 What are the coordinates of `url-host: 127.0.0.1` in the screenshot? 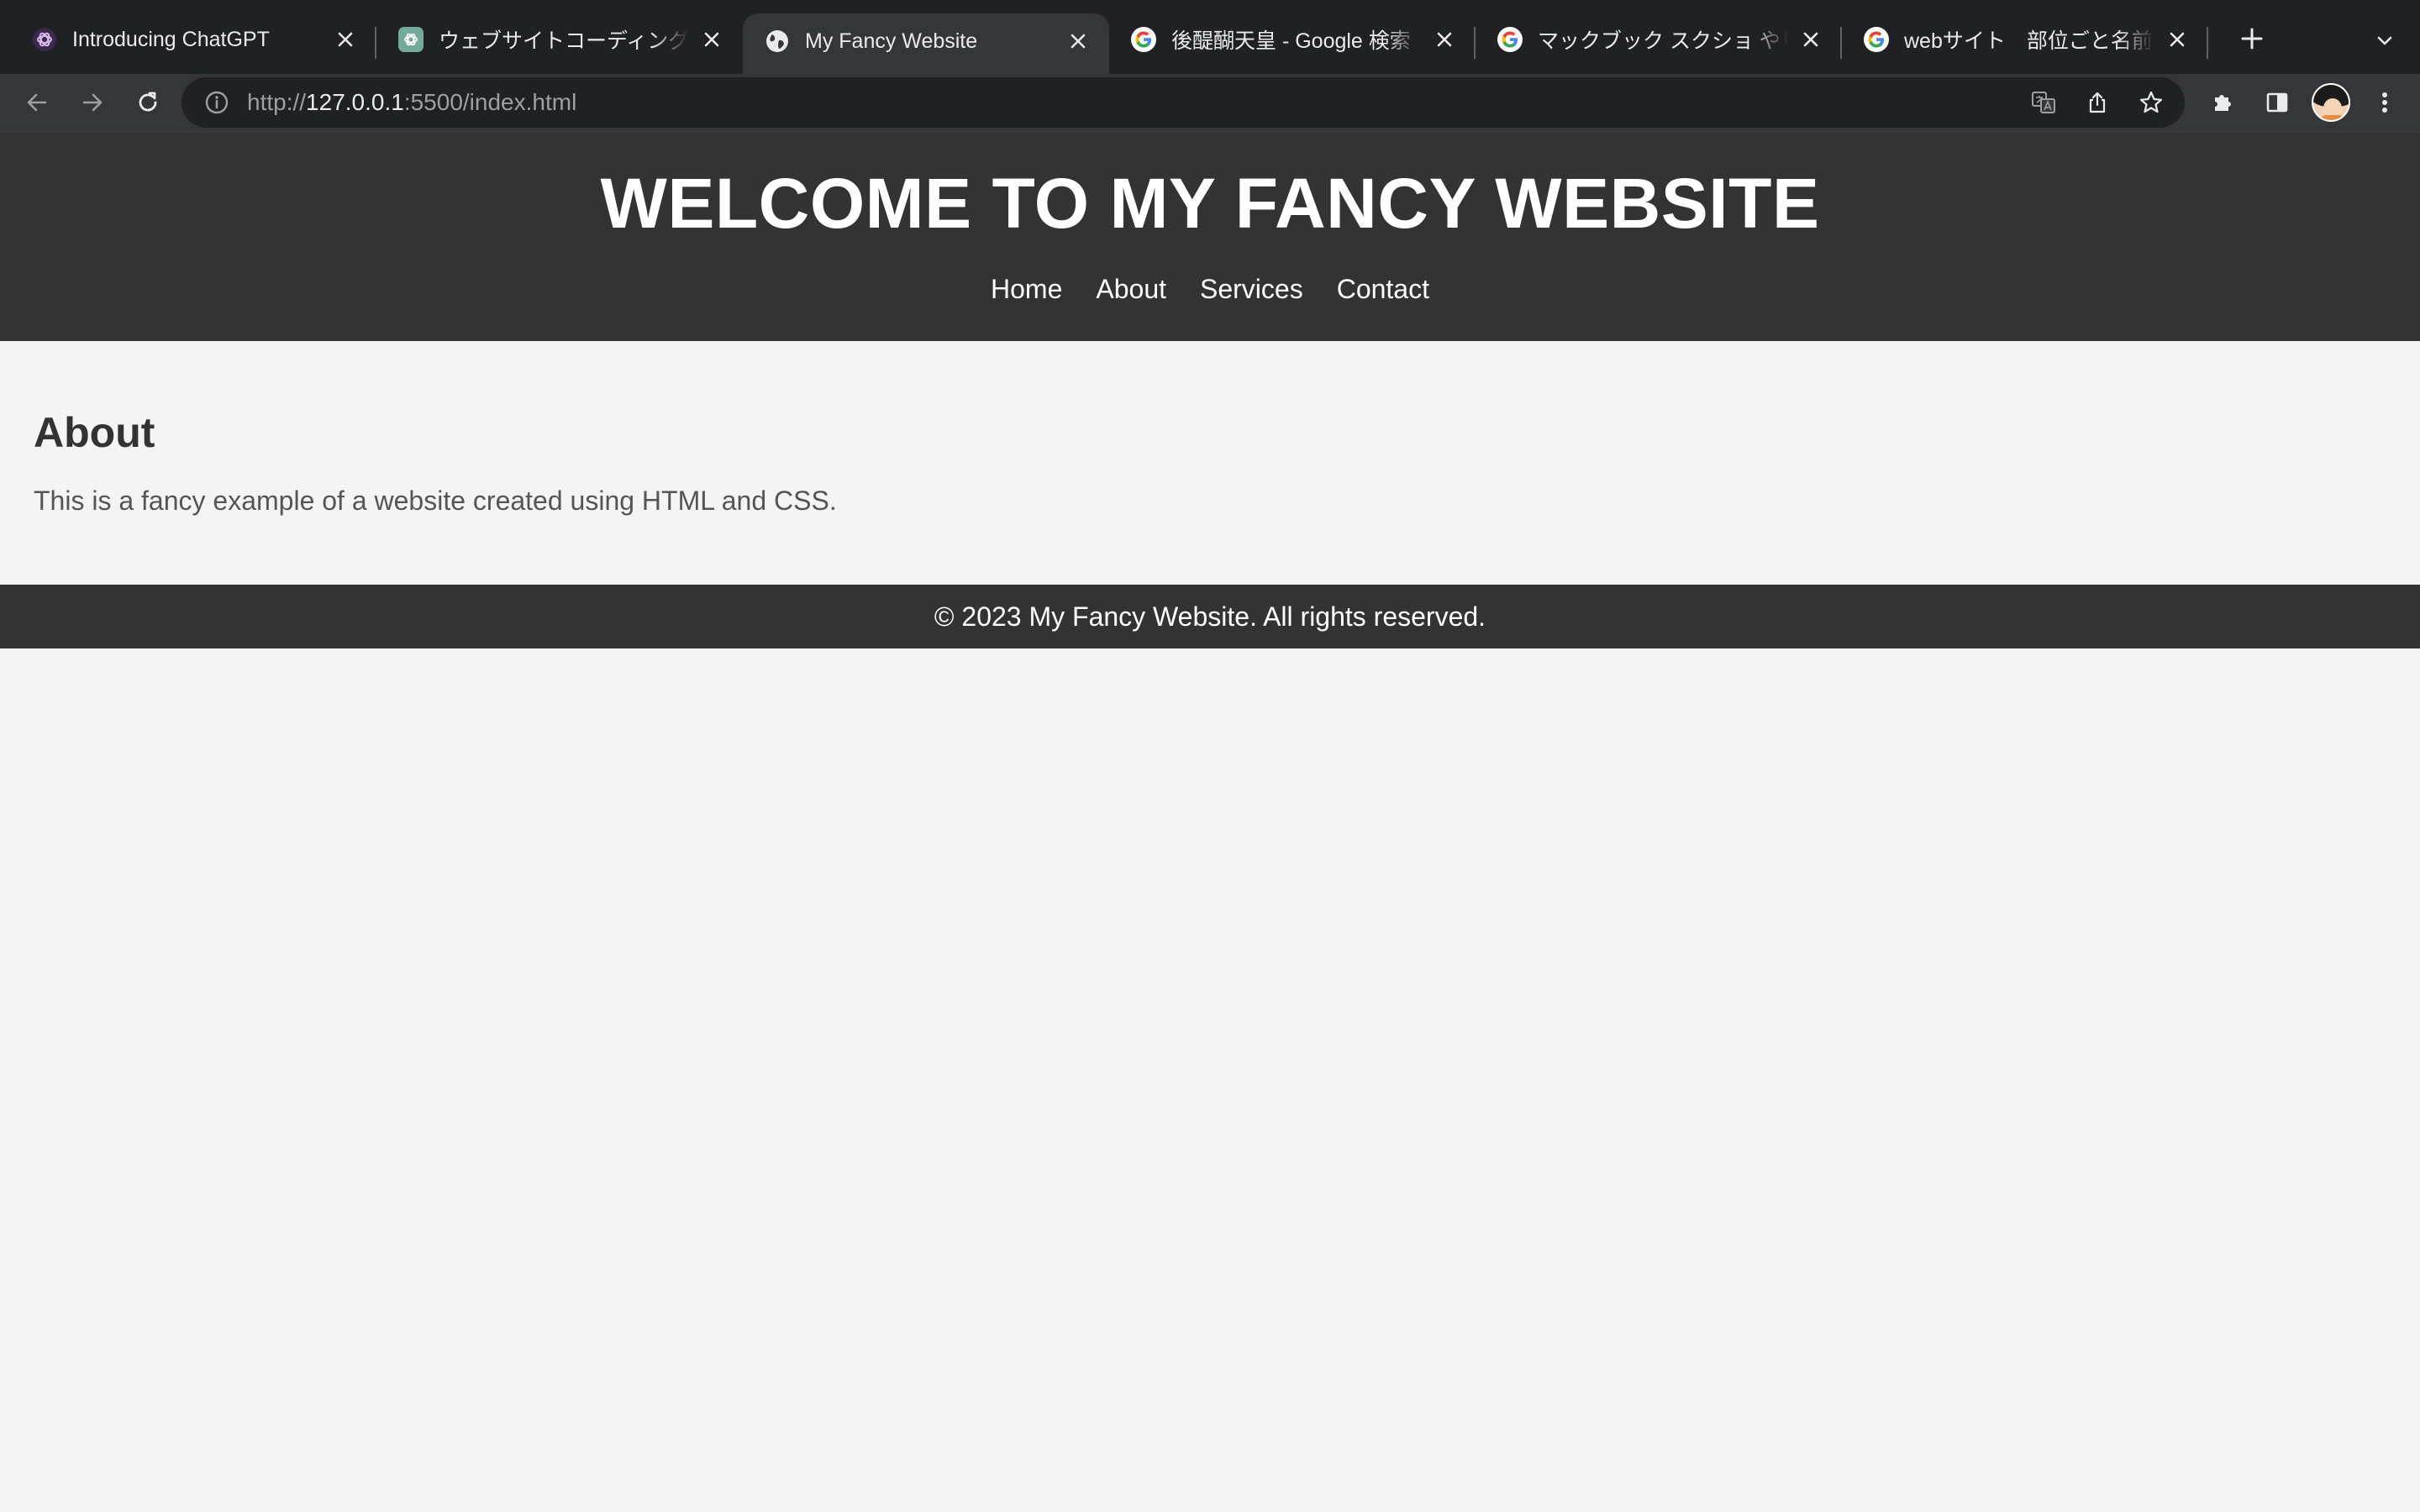 It's located at (355, 102).